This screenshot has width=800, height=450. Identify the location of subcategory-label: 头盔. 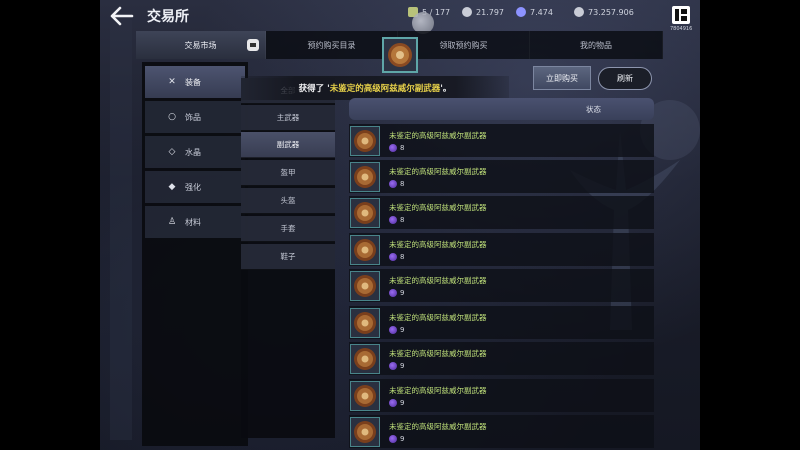
(288, 200).